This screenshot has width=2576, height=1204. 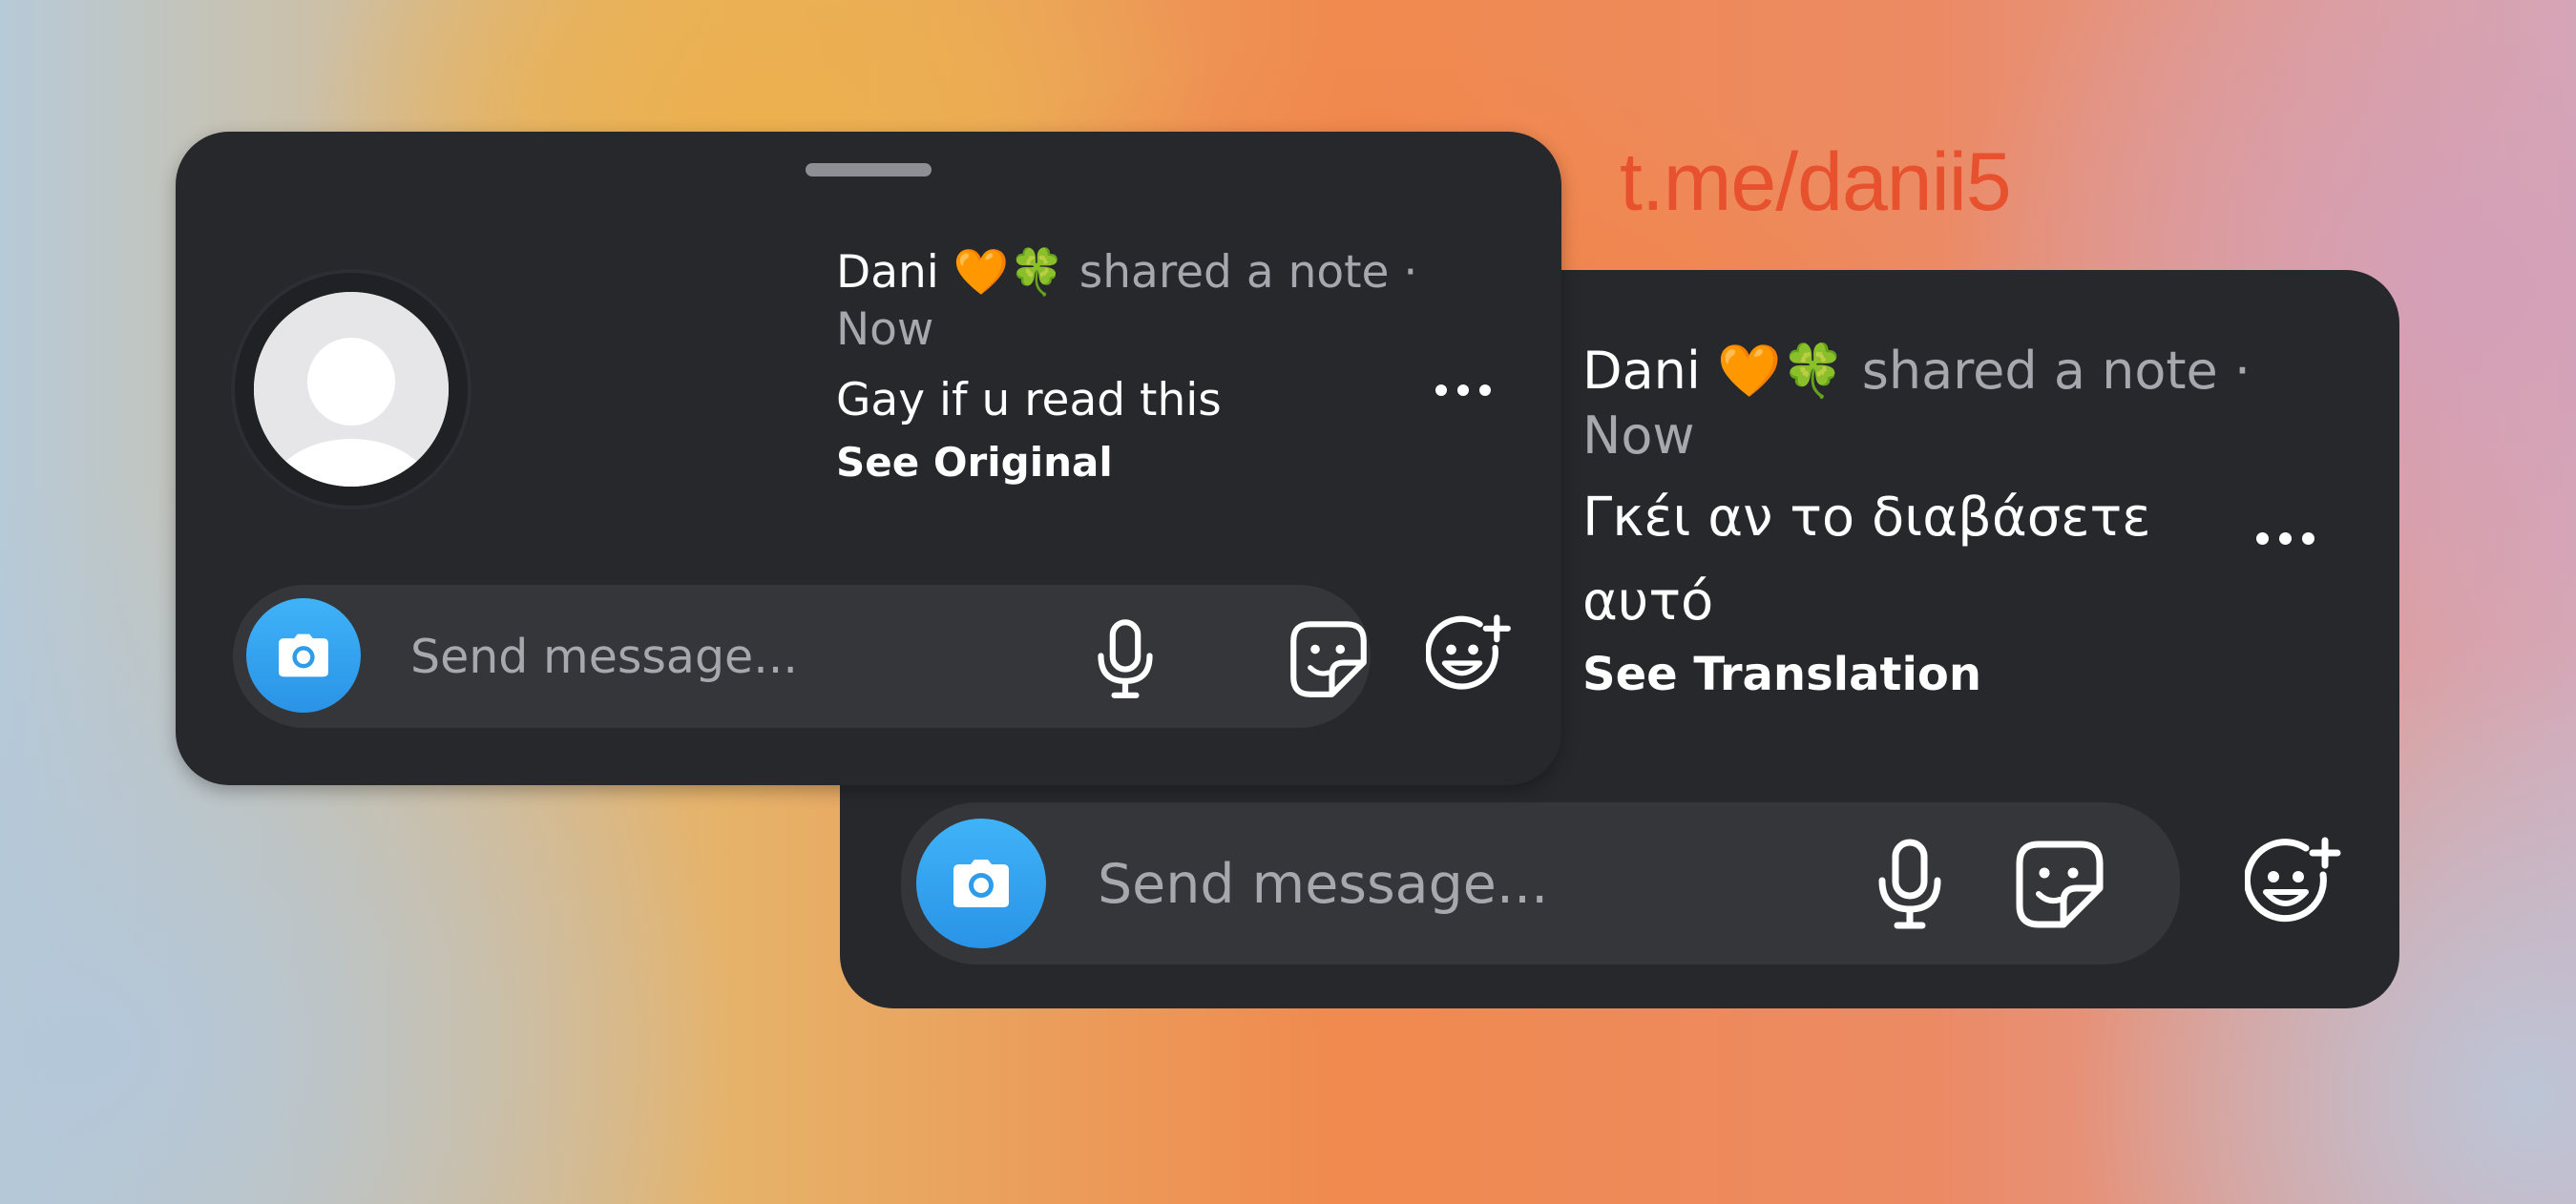 I want to click on avatar, so click(x=351, y=389).